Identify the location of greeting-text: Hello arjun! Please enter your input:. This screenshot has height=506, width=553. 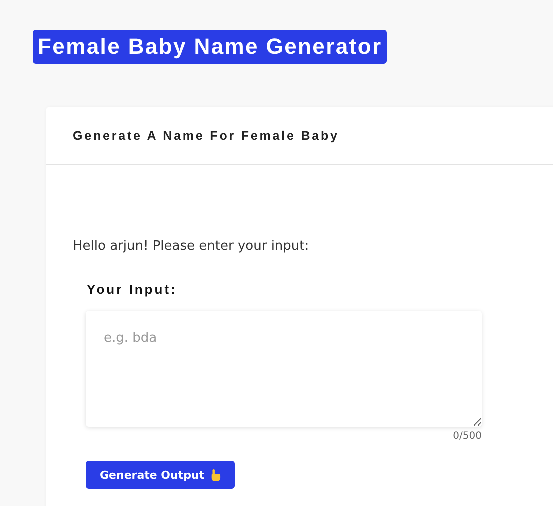
(191, 247).